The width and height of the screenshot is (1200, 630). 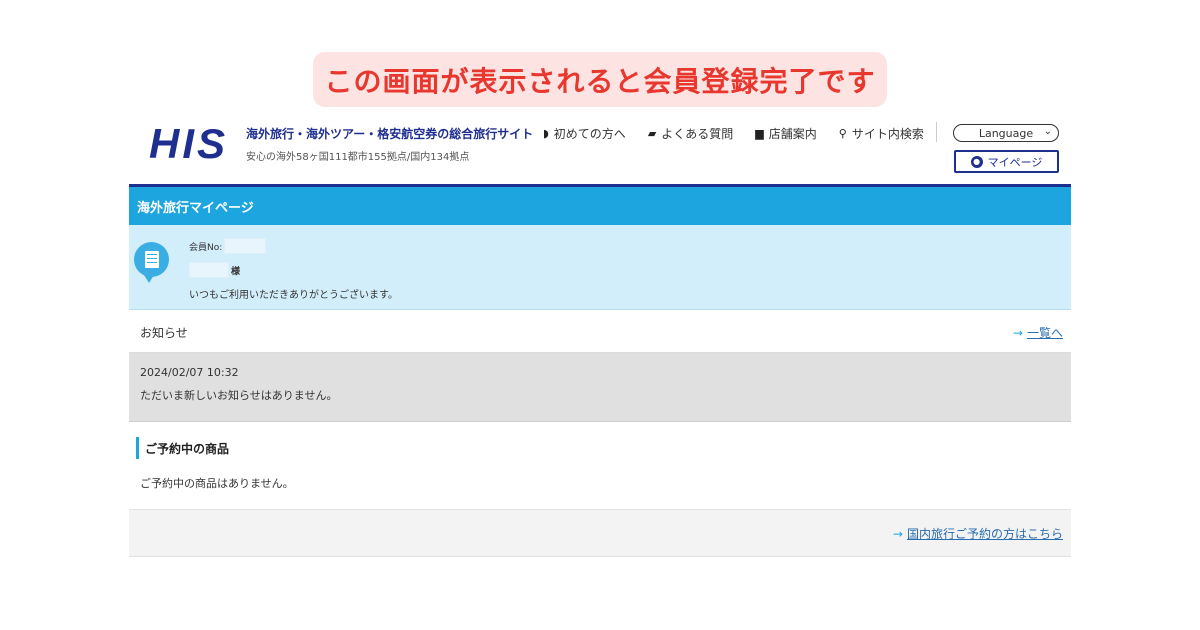 I want to click on member-number-label: 会員No:, so click(x=206, y=247).